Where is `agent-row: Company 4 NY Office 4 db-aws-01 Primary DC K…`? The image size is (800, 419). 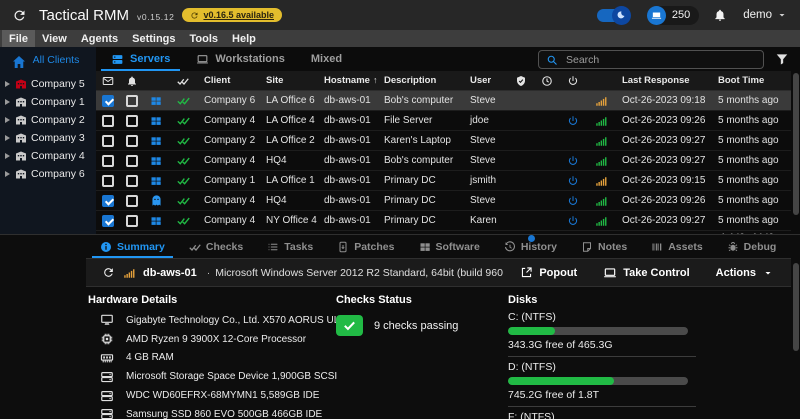
agent-row: Company 4 NY Office 4 db-aws-01 Primary DC K… is located at coordinates (443, 221).